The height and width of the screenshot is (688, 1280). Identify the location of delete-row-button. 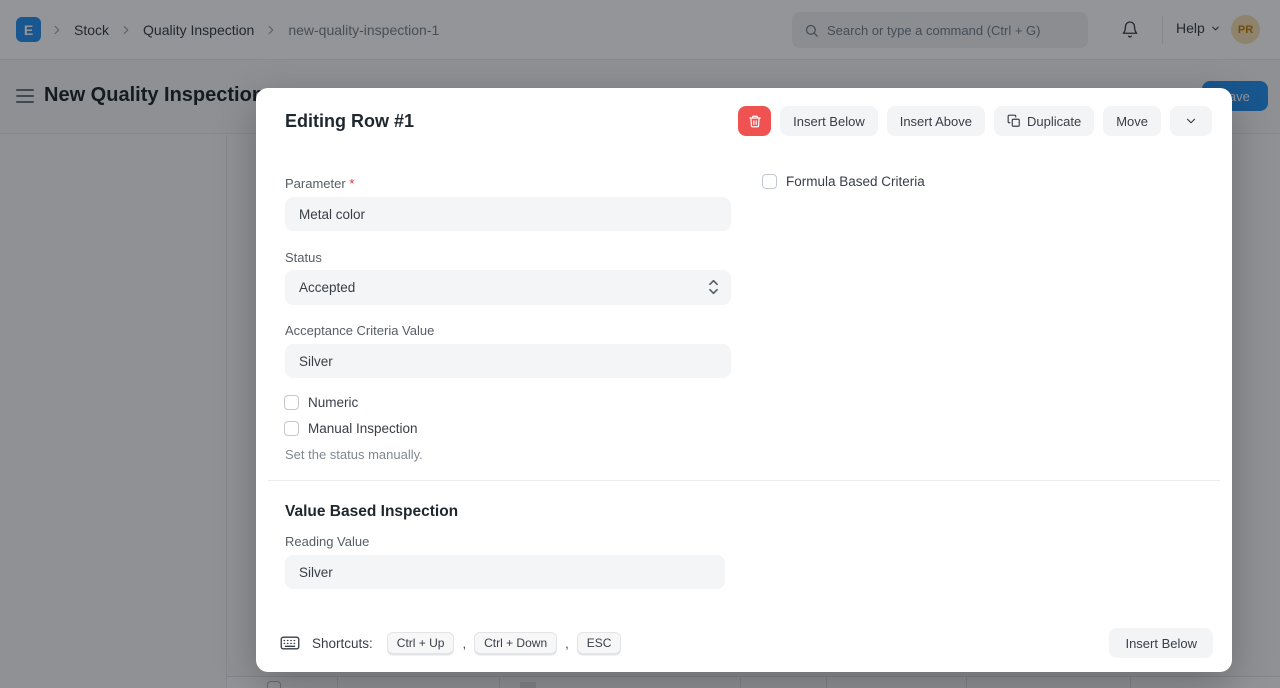
(755, 121).